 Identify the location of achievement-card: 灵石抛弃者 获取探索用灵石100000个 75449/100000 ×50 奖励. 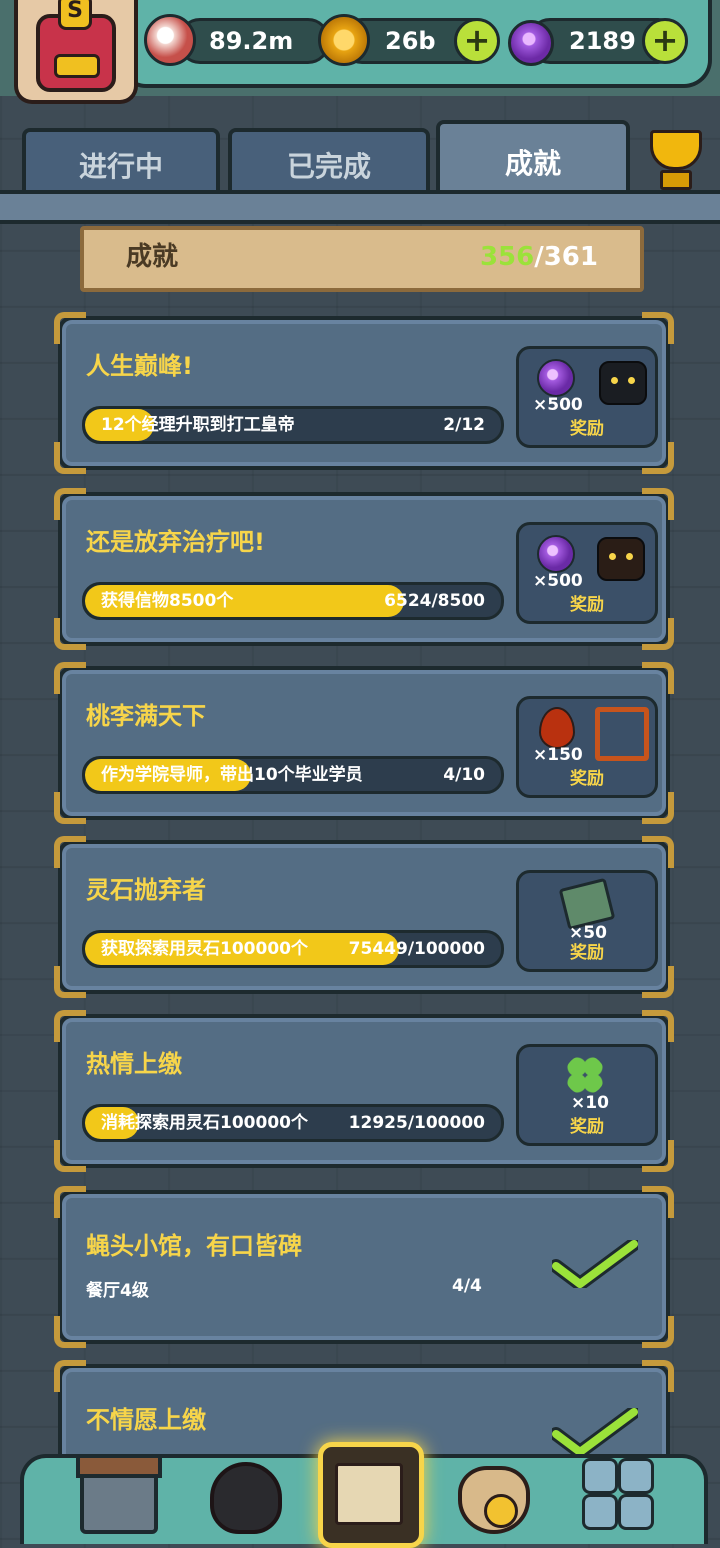
(364, 917).